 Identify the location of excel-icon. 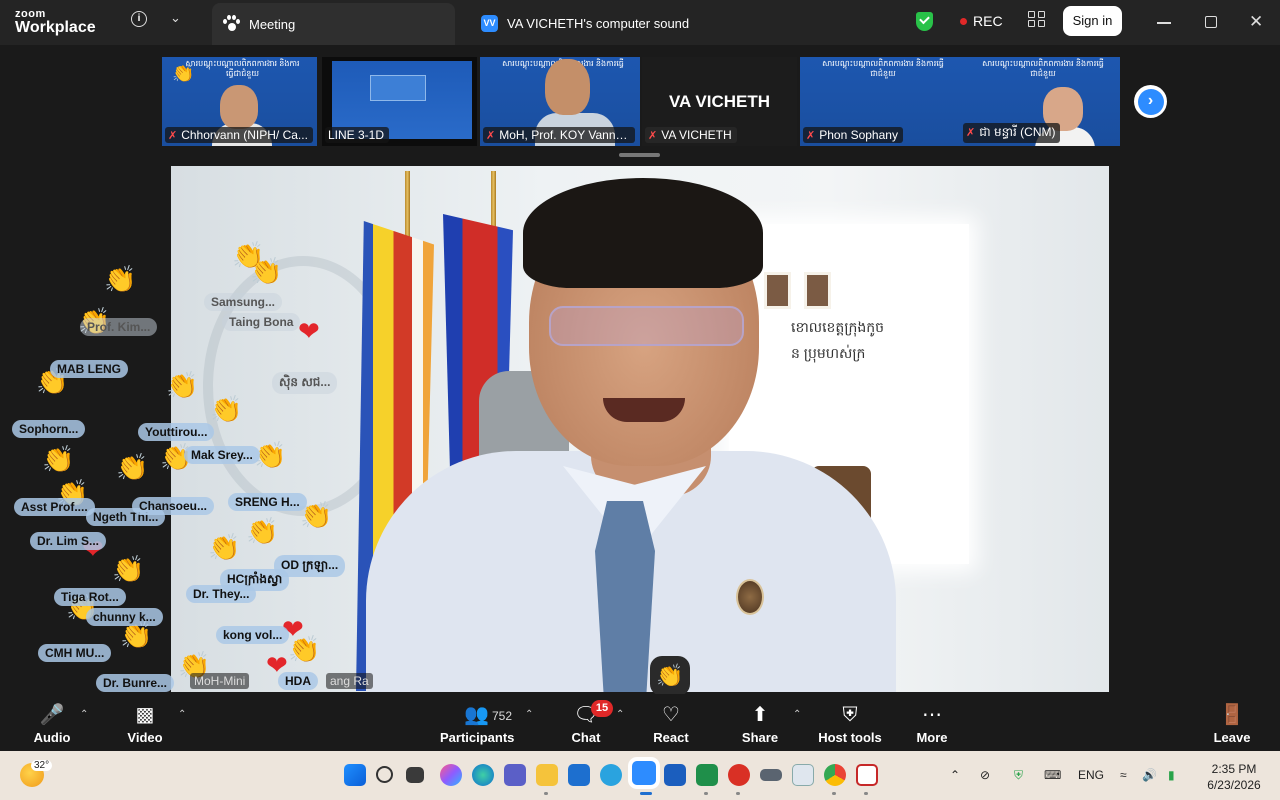
(707, 775).